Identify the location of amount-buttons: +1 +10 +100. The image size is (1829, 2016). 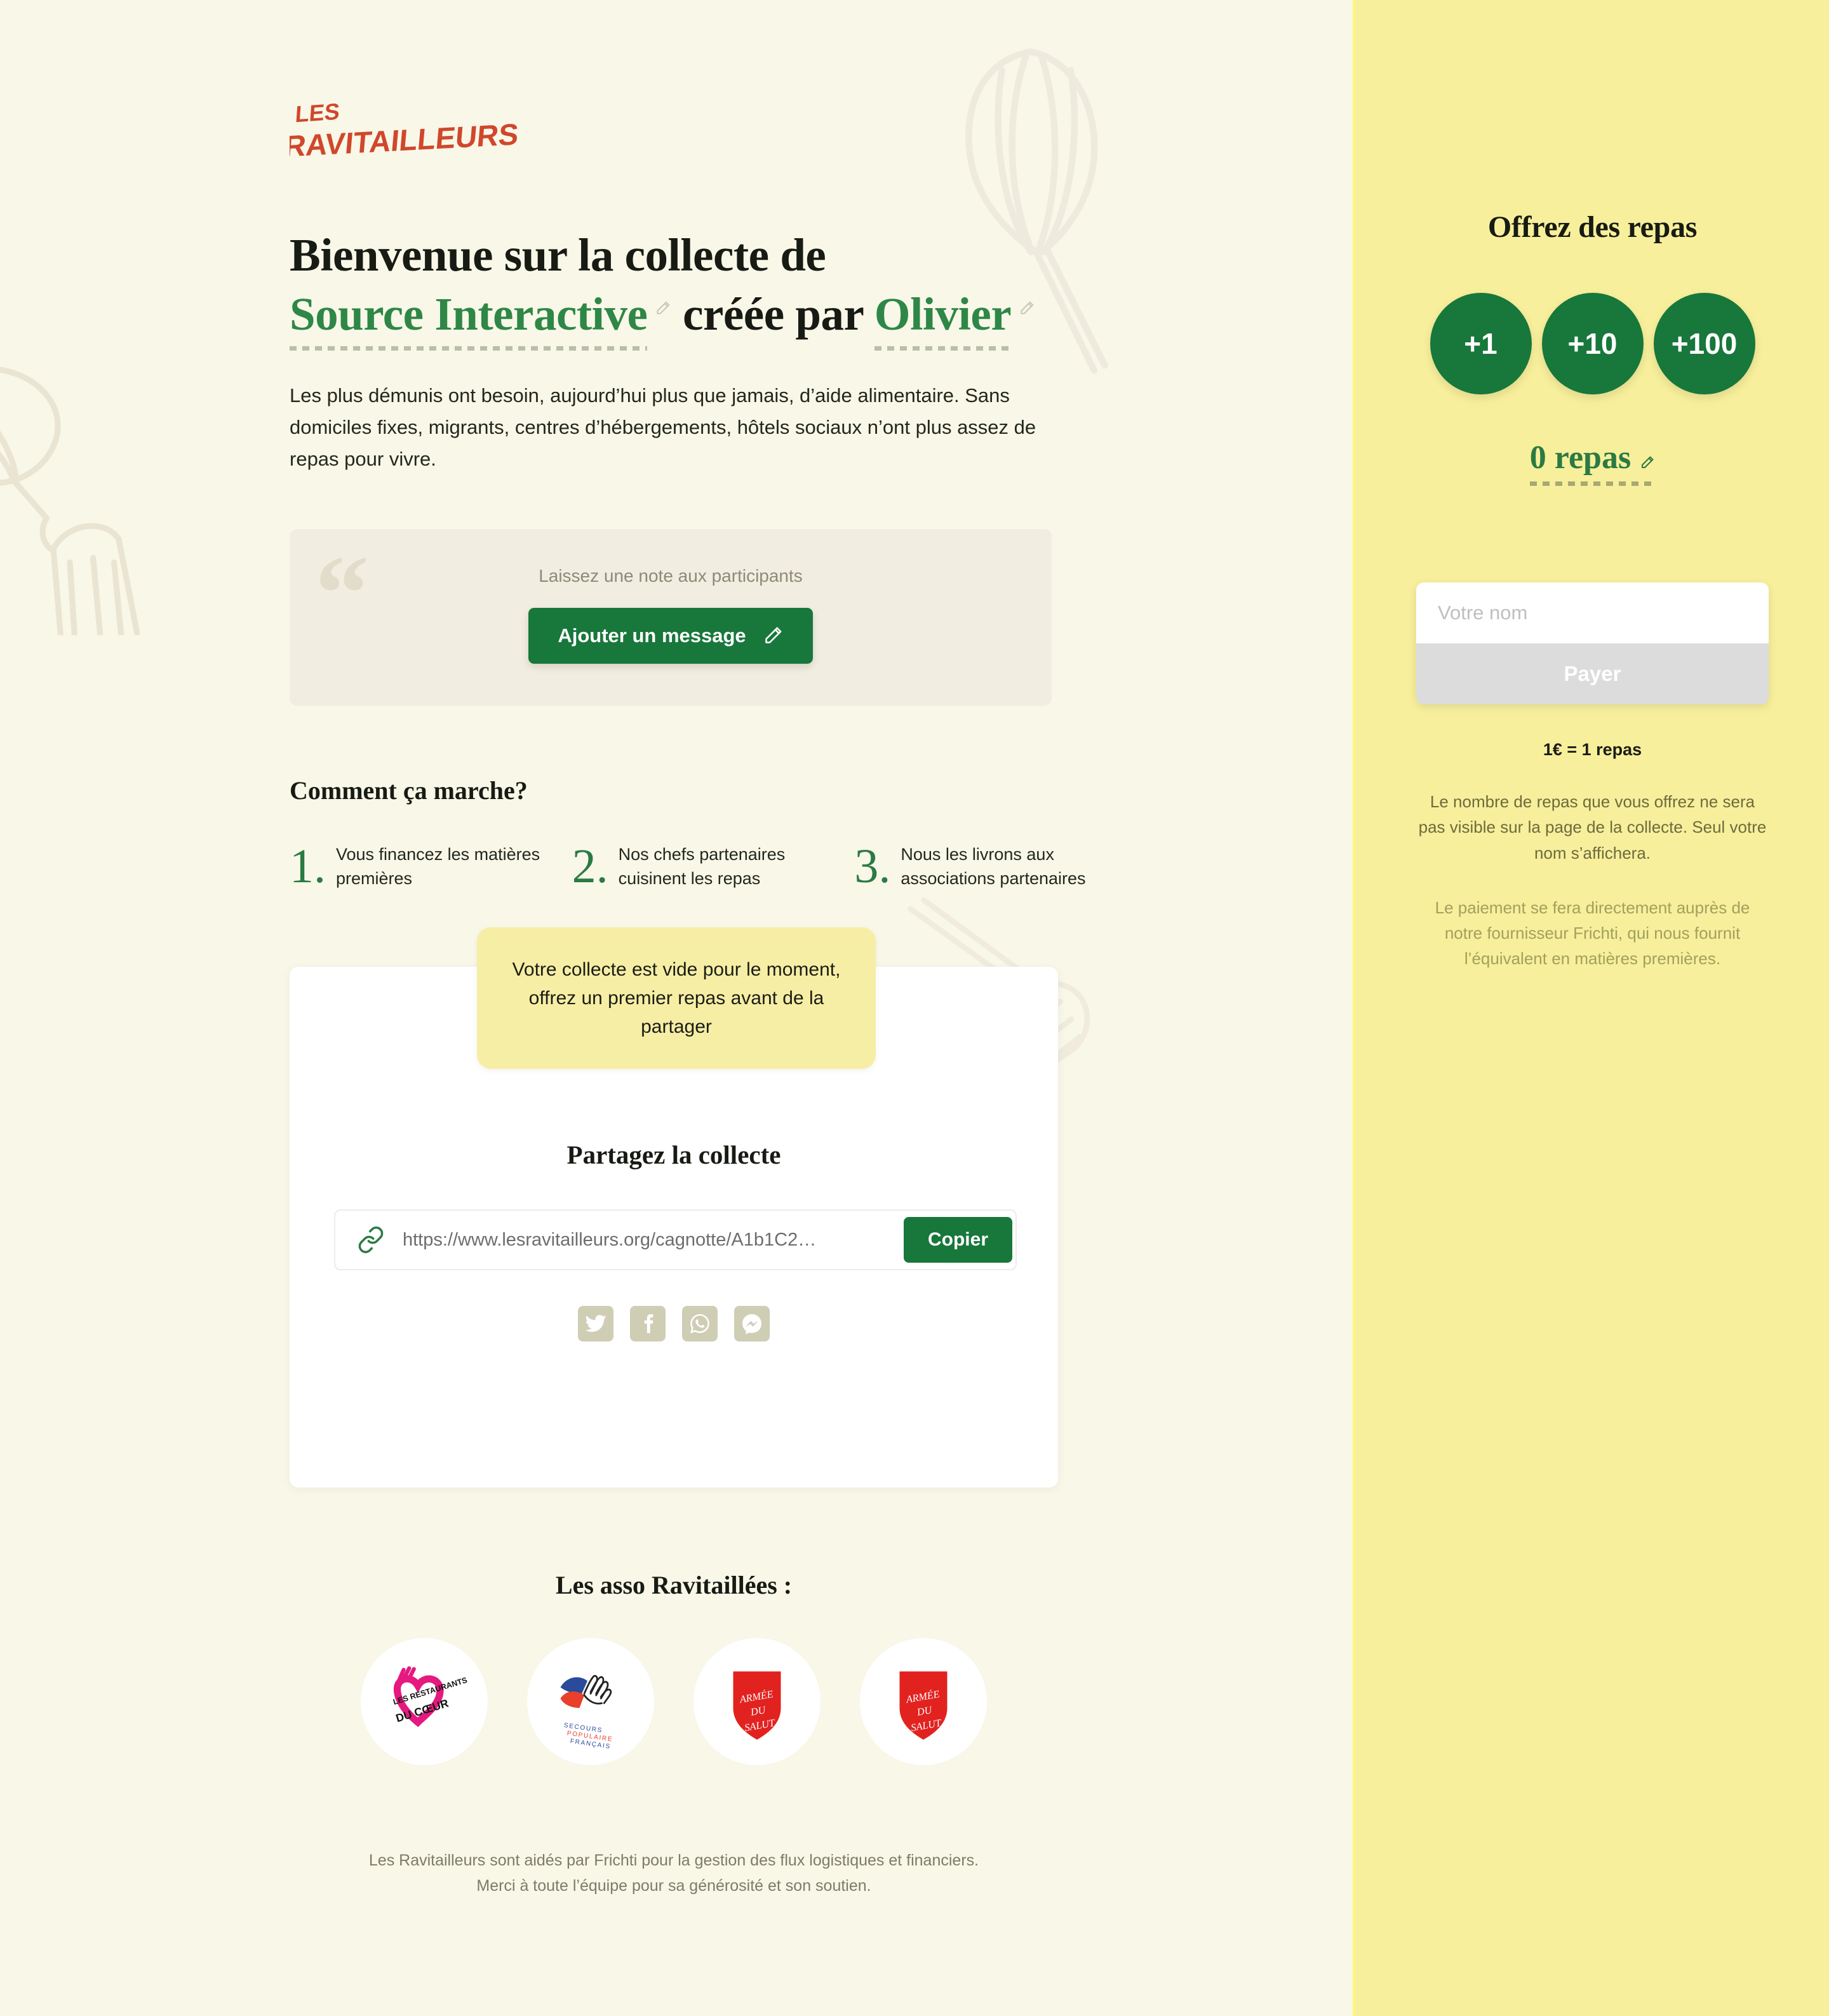
(1593, 343).